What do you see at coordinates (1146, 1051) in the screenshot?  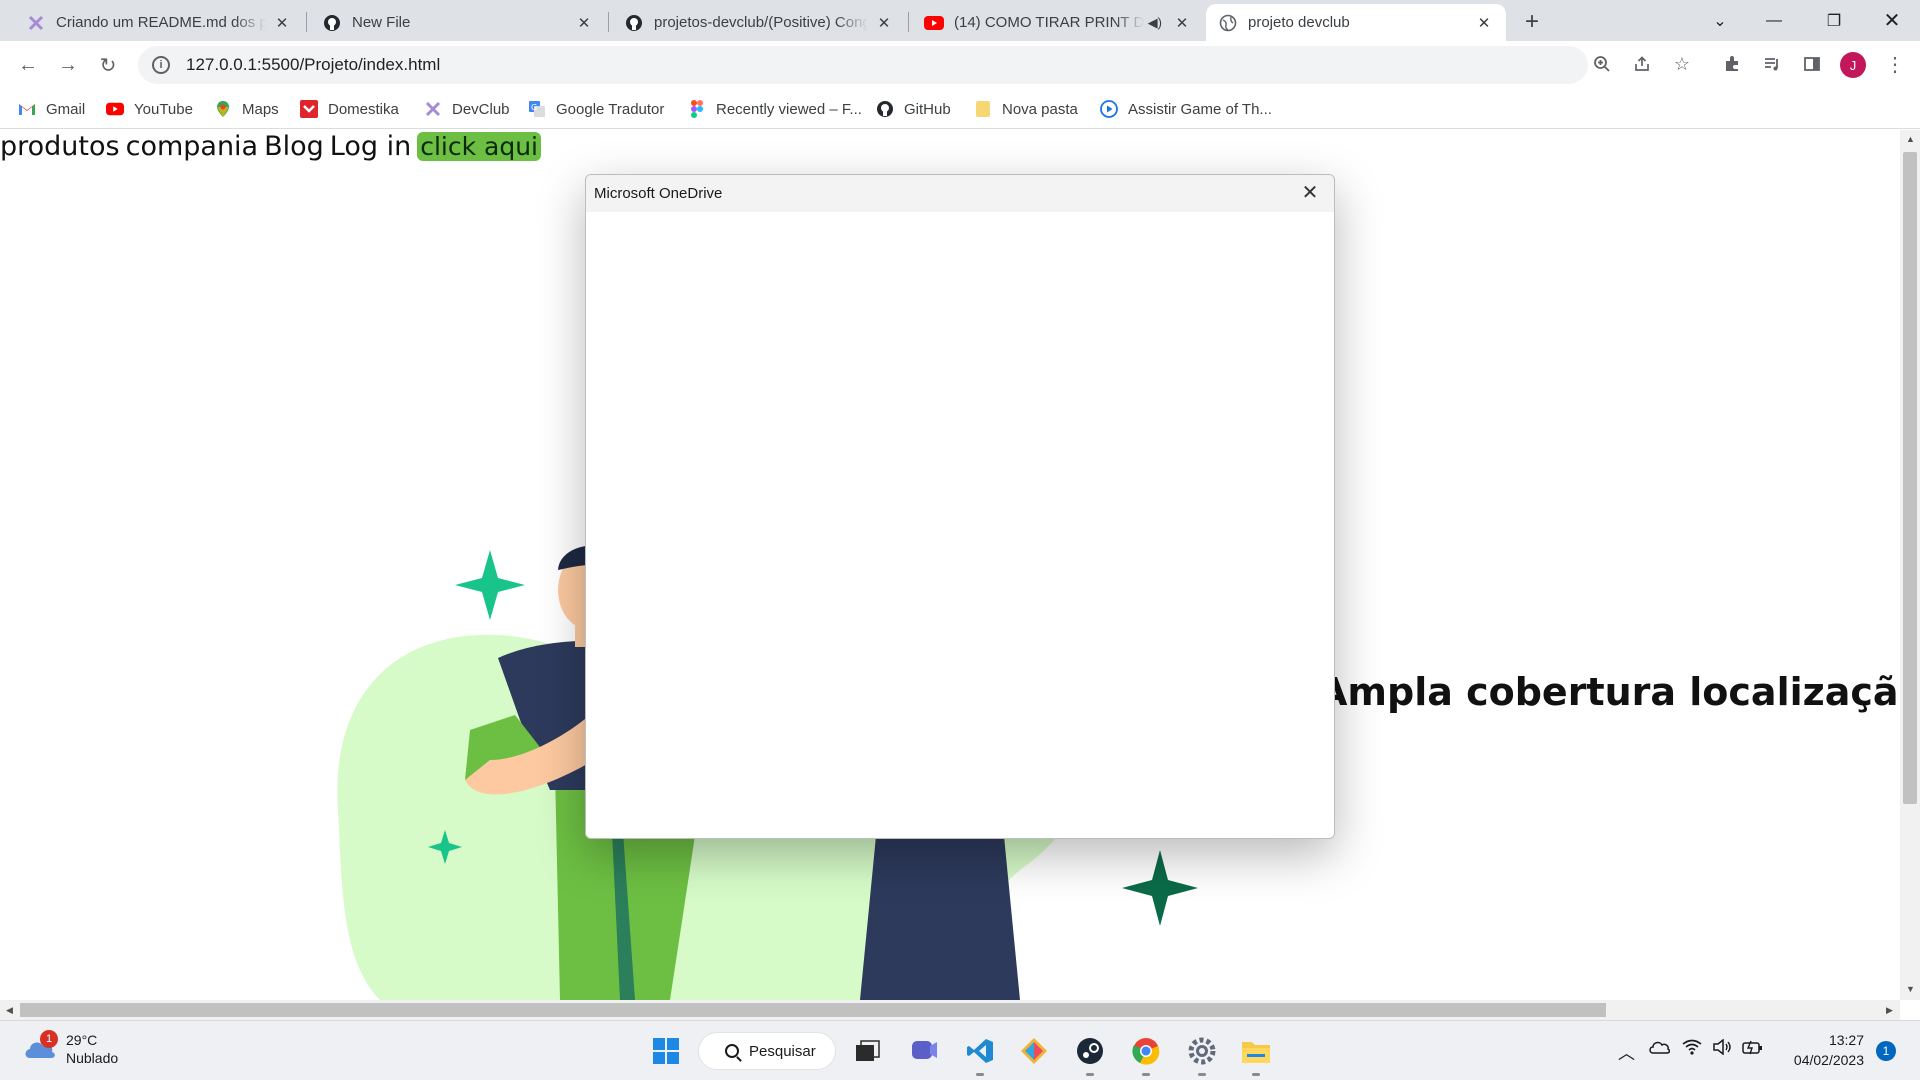 I see `chrome-icon` at bounding box center [1146, 1051].